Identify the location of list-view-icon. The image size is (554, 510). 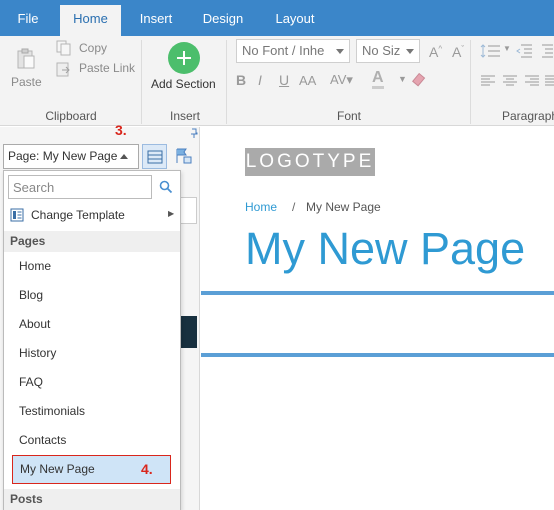
(155, 157).